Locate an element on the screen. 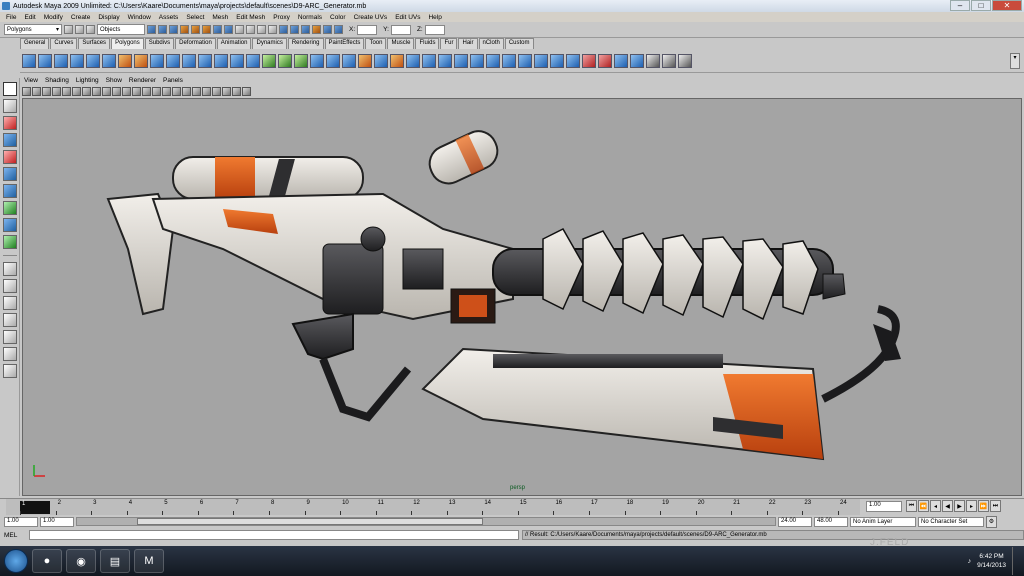 The height and width of the screenshot is (576, 1024). split-polygon-icon is located at coordinates (413, 60).